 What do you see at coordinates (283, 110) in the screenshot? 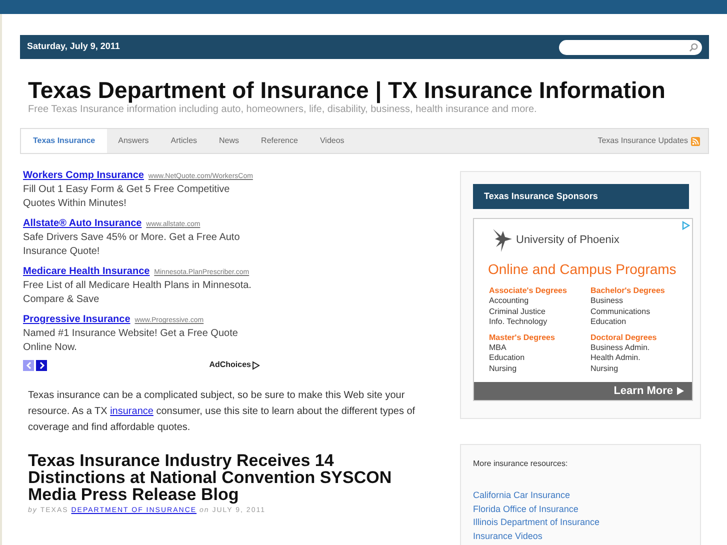
I see `site-tagline: Free Texas Insurance information including auto, homeowners, life, disability, business, health insurance and more.` at bounding box center [283, 110].